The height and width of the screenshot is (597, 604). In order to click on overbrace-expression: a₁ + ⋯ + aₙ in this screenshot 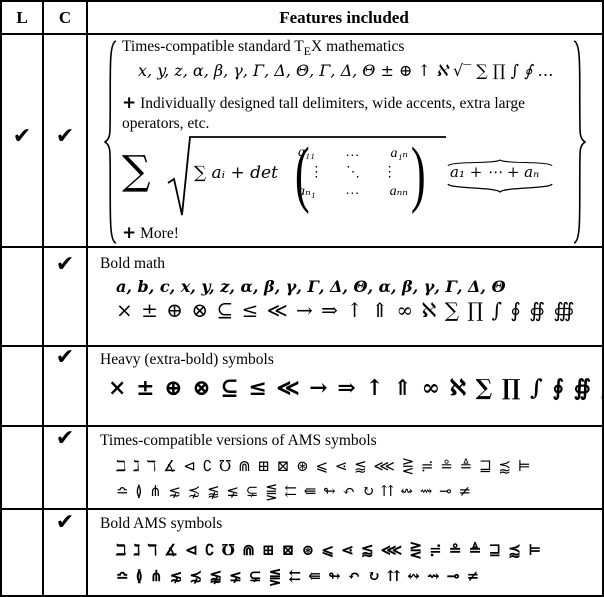, I will do `click(500, 176)`.